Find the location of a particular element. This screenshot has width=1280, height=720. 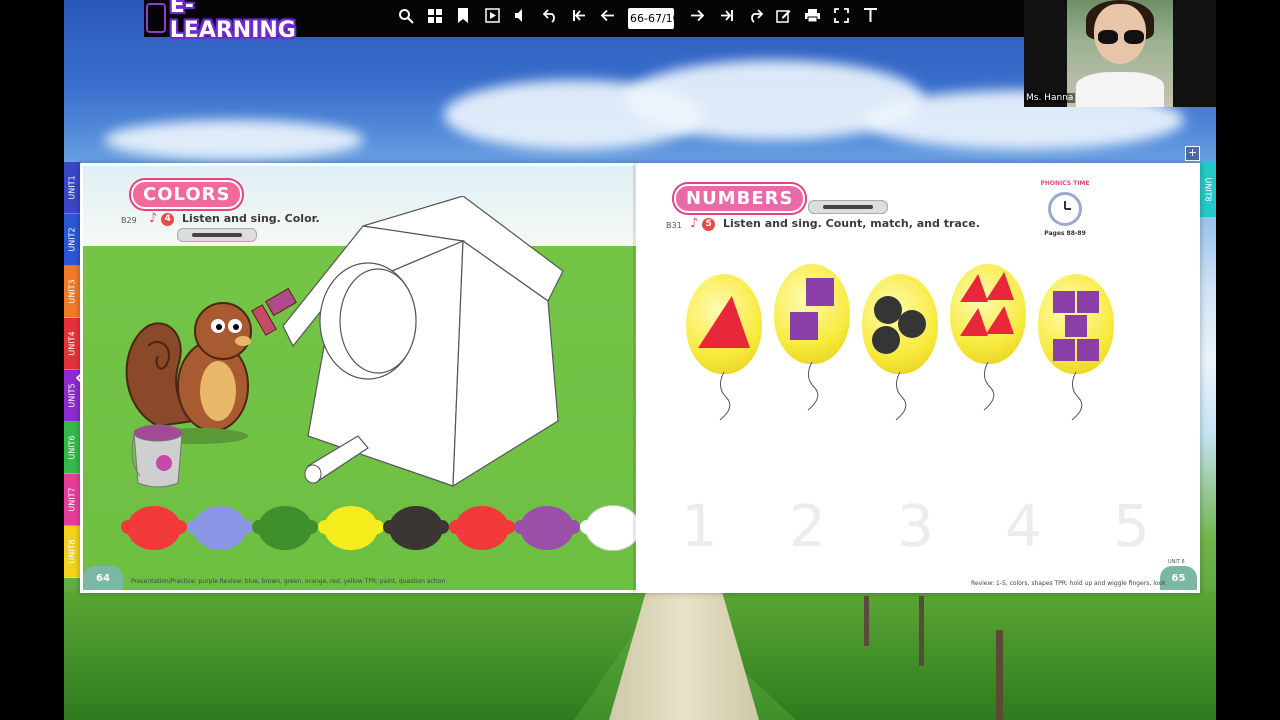

tab-unit2: UNIT2 is located at coordinates (72, 240).